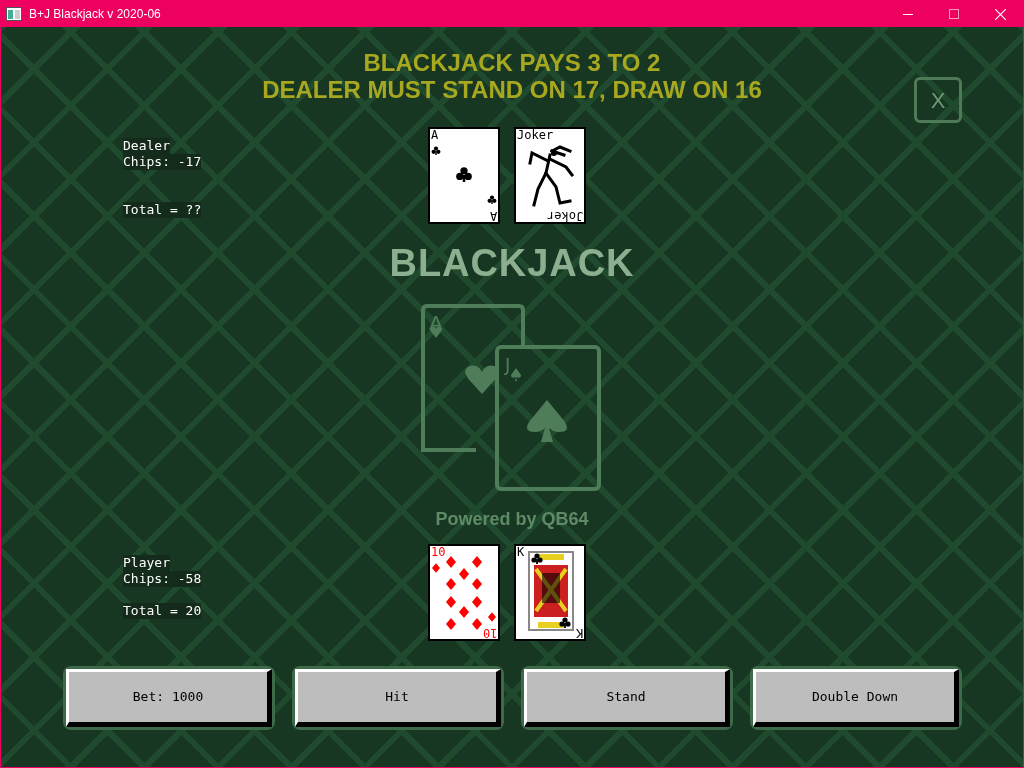 This screenshot has height=768, width=1024. Describe the element at coordinates (627, 698) in the screenshot. I see `action-button: Stand` at that location.